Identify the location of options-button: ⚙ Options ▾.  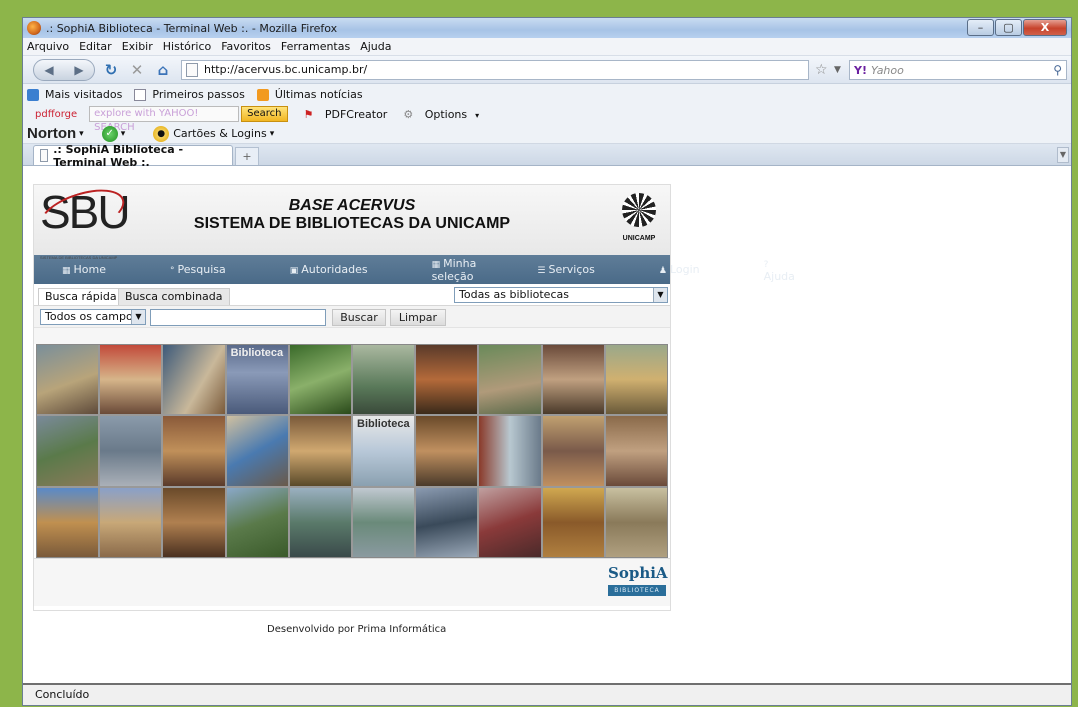
(437, 114).